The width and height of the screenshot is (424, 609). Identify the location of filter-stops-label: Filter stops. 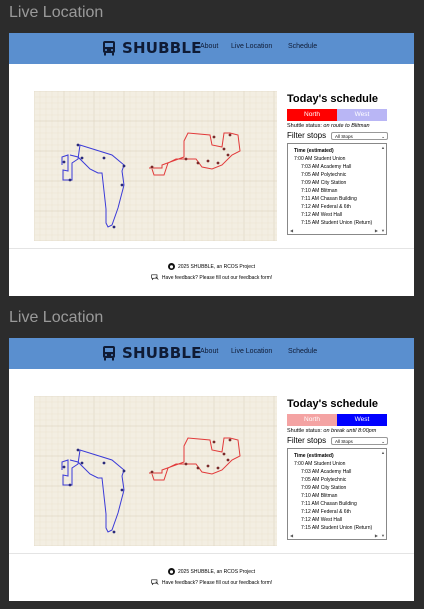
(307, 135).